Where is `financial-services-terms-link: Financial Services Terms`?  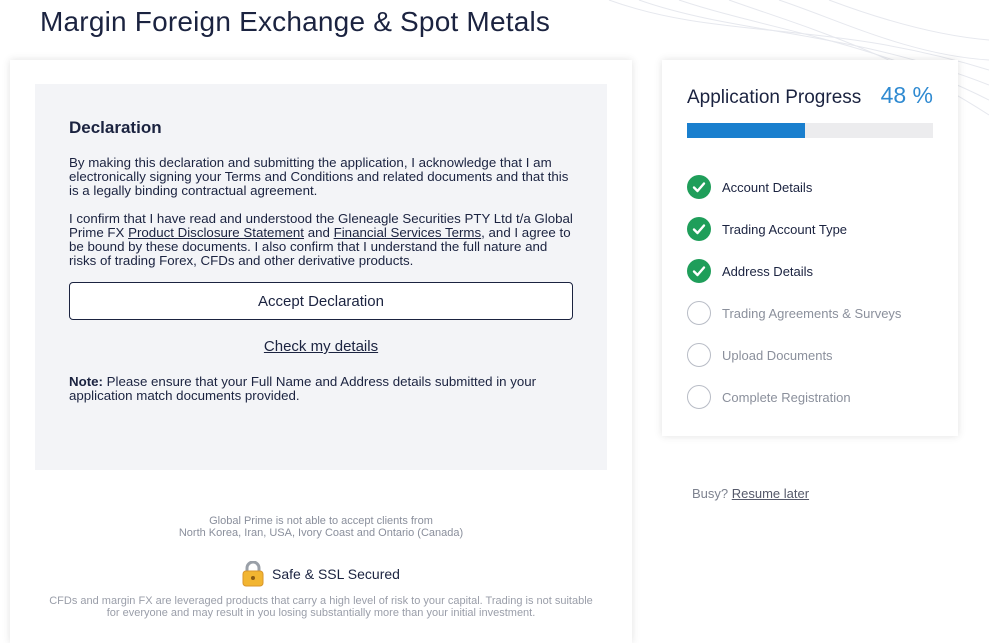 financial-services-terms-link: Financial Services Terms is located at coordinates (408, 232).